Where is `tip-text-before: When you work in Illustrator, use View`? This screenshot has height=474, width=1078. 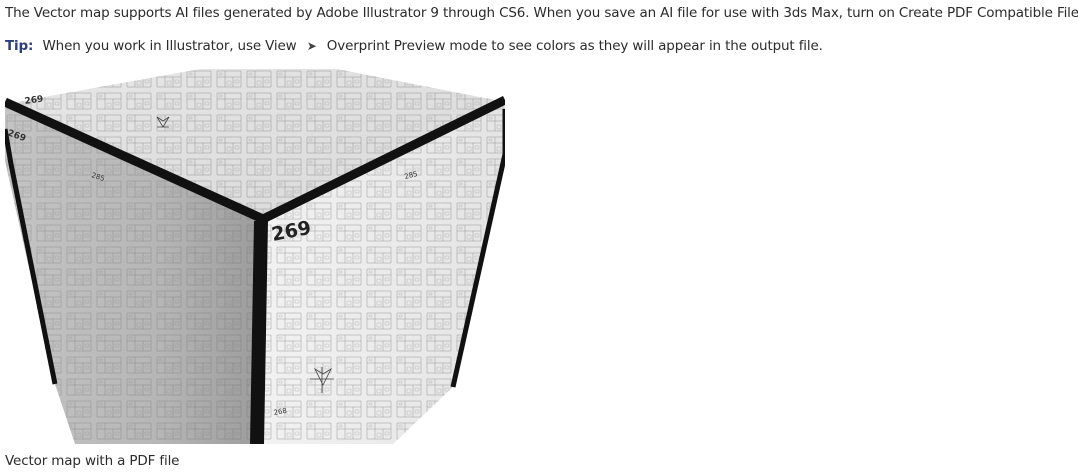 tip-text-before: When you work in Illustrator, use View is located at coordinates (169, 46).